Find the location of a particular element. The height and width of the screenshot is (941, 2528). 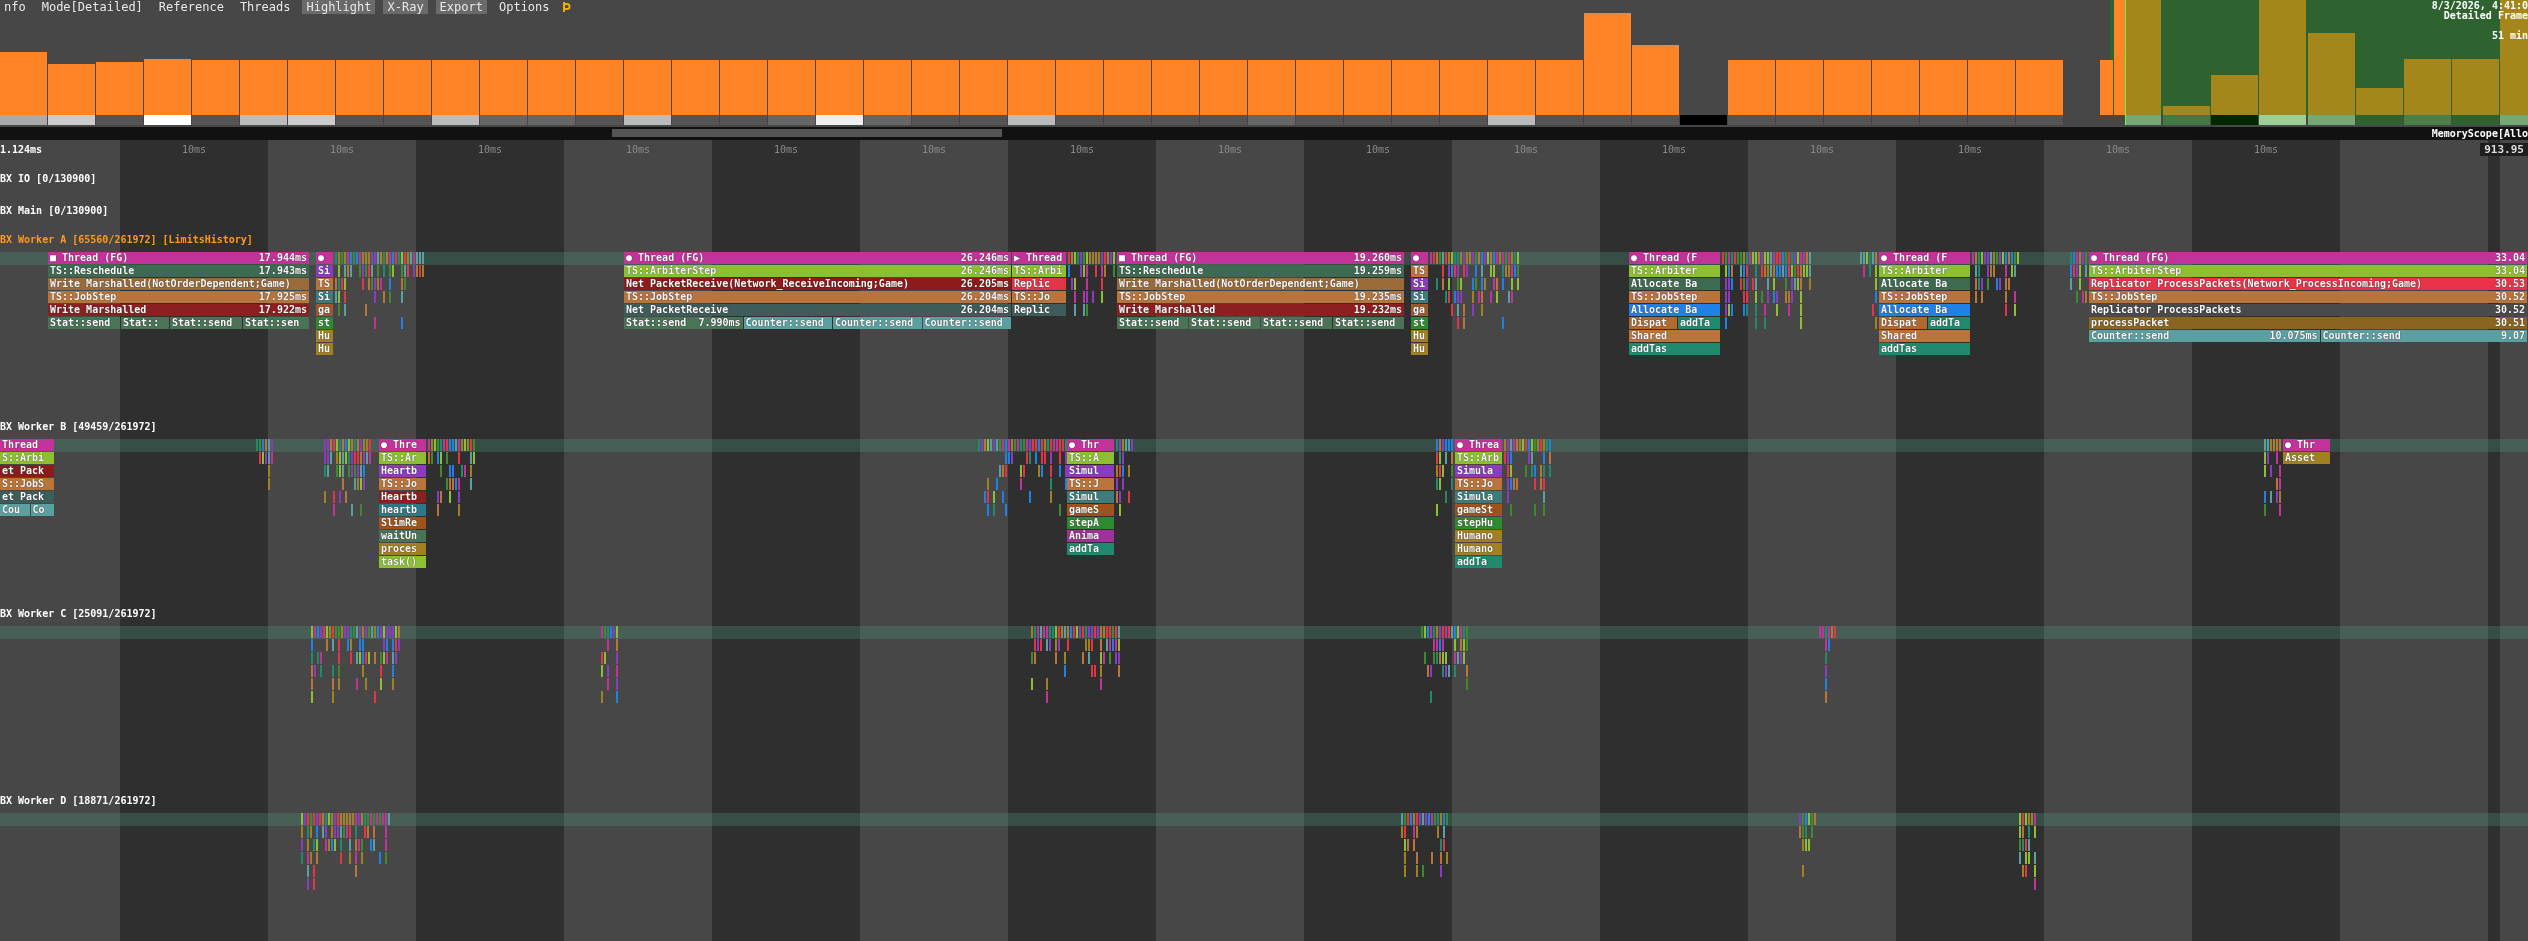

status-icon is located at coordinates (566, 7).